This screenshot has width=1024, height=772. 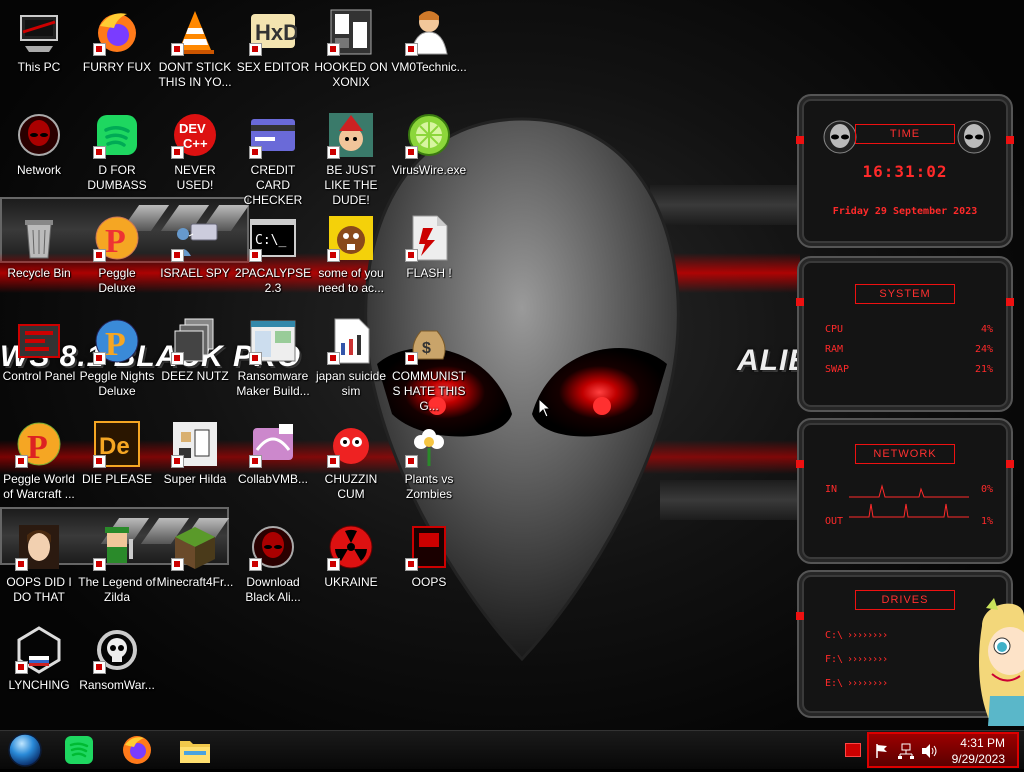 I want to click on network-status-icon, so click(x=906, y=751).